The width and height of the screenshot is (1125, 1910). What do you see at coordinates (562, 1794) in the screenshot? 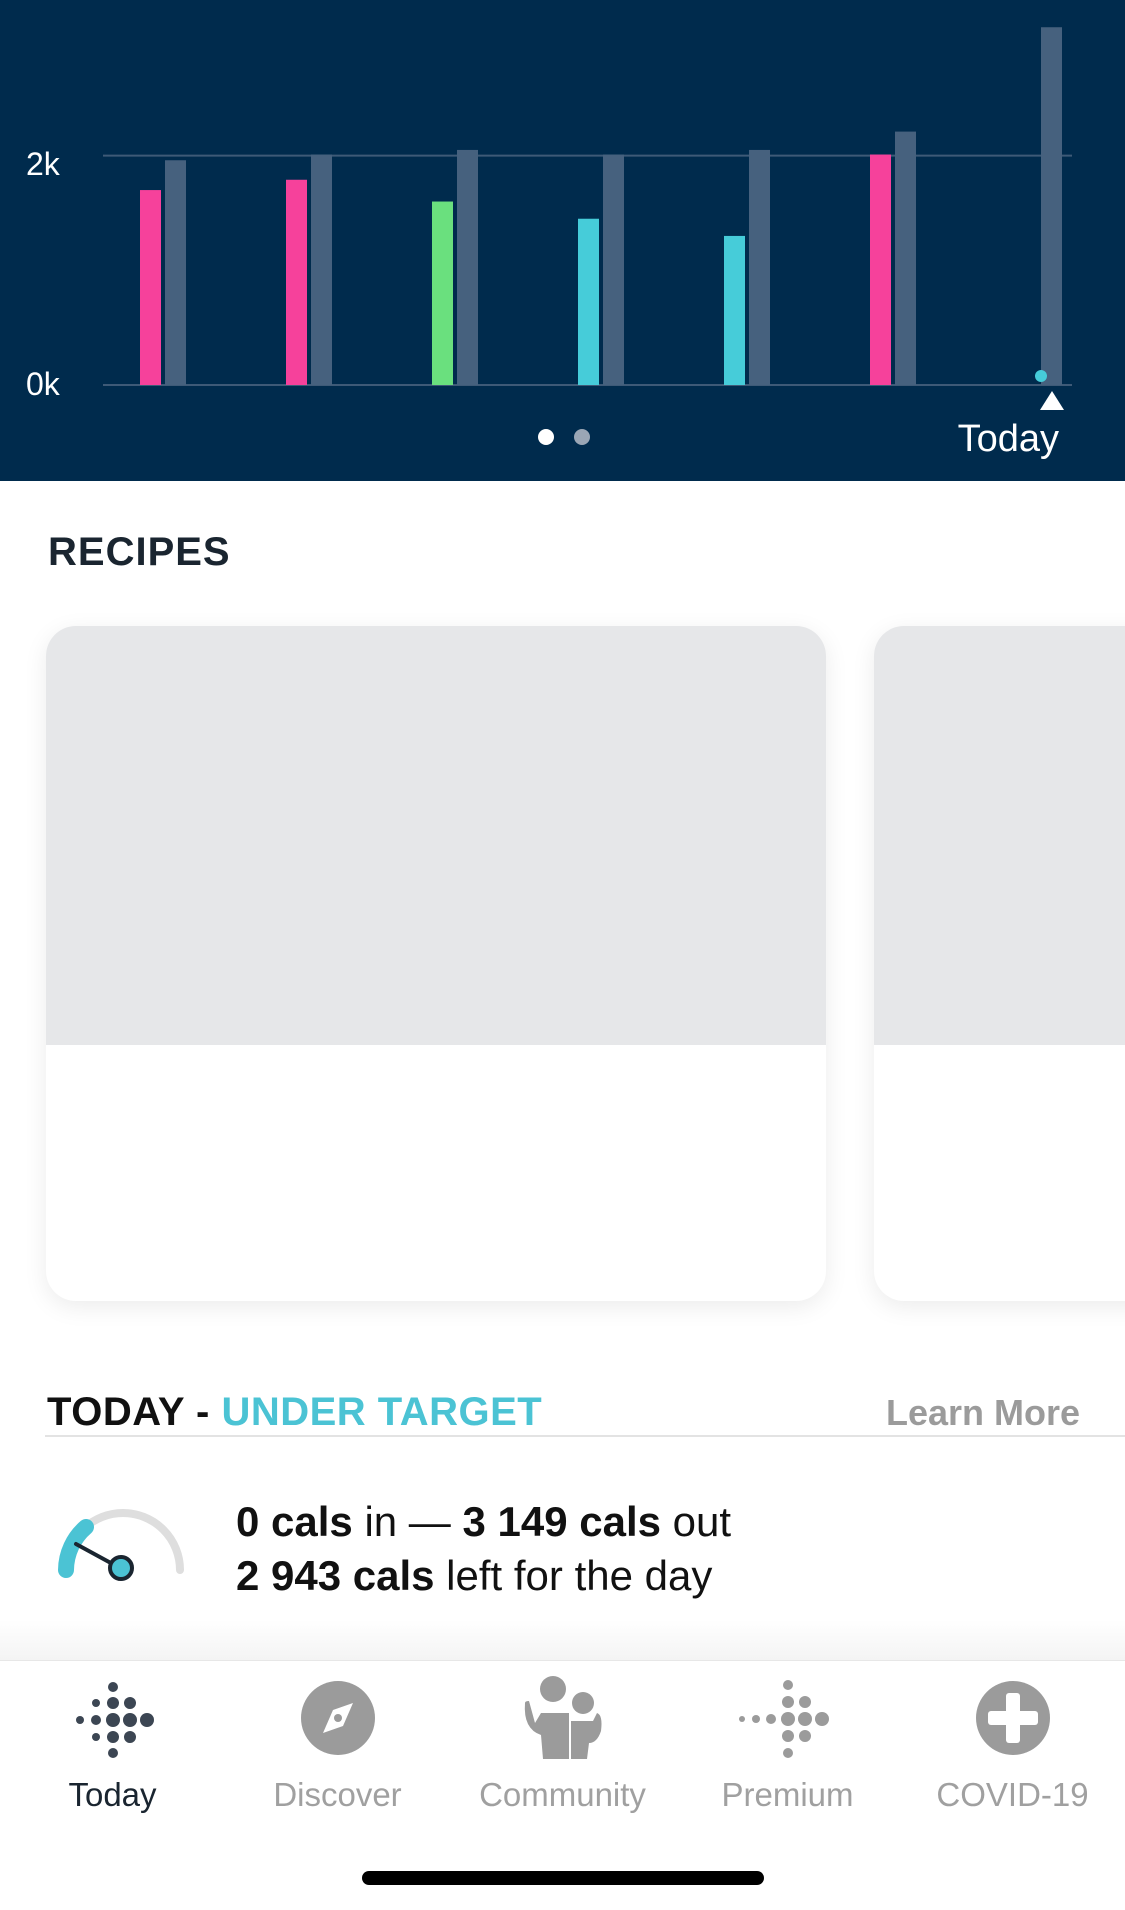
I see `tab-label: Community` at bounding box center [562, 1794].